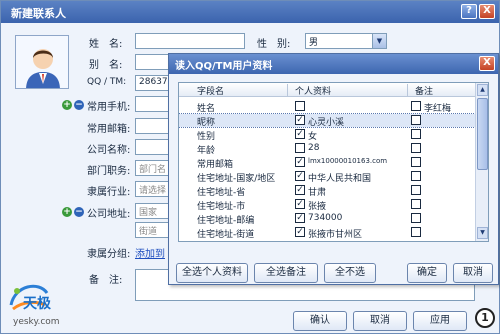  Describe the element at coordinates (226, 221) in the screenshot. I see `field-name-cell: 住宅地址-邮编` at that location.